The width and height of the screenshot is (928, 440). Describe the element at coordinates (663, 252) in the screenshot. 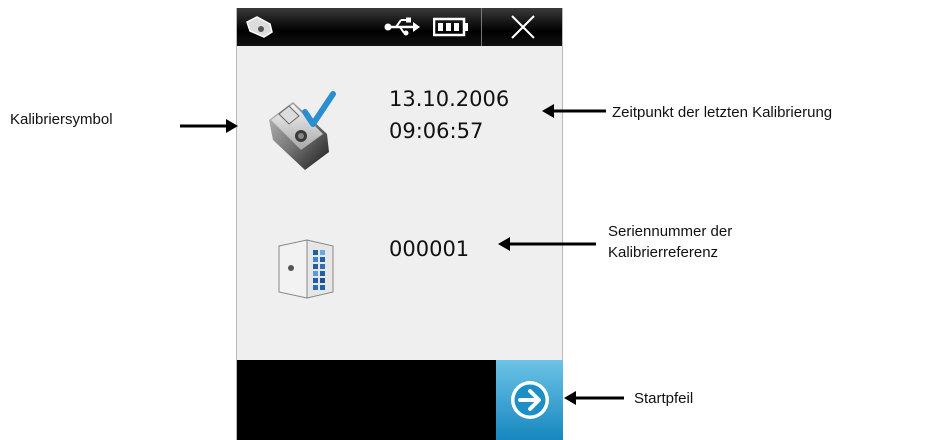

I see `callout-serial-line2: Kalibrierreferenz` at that location.